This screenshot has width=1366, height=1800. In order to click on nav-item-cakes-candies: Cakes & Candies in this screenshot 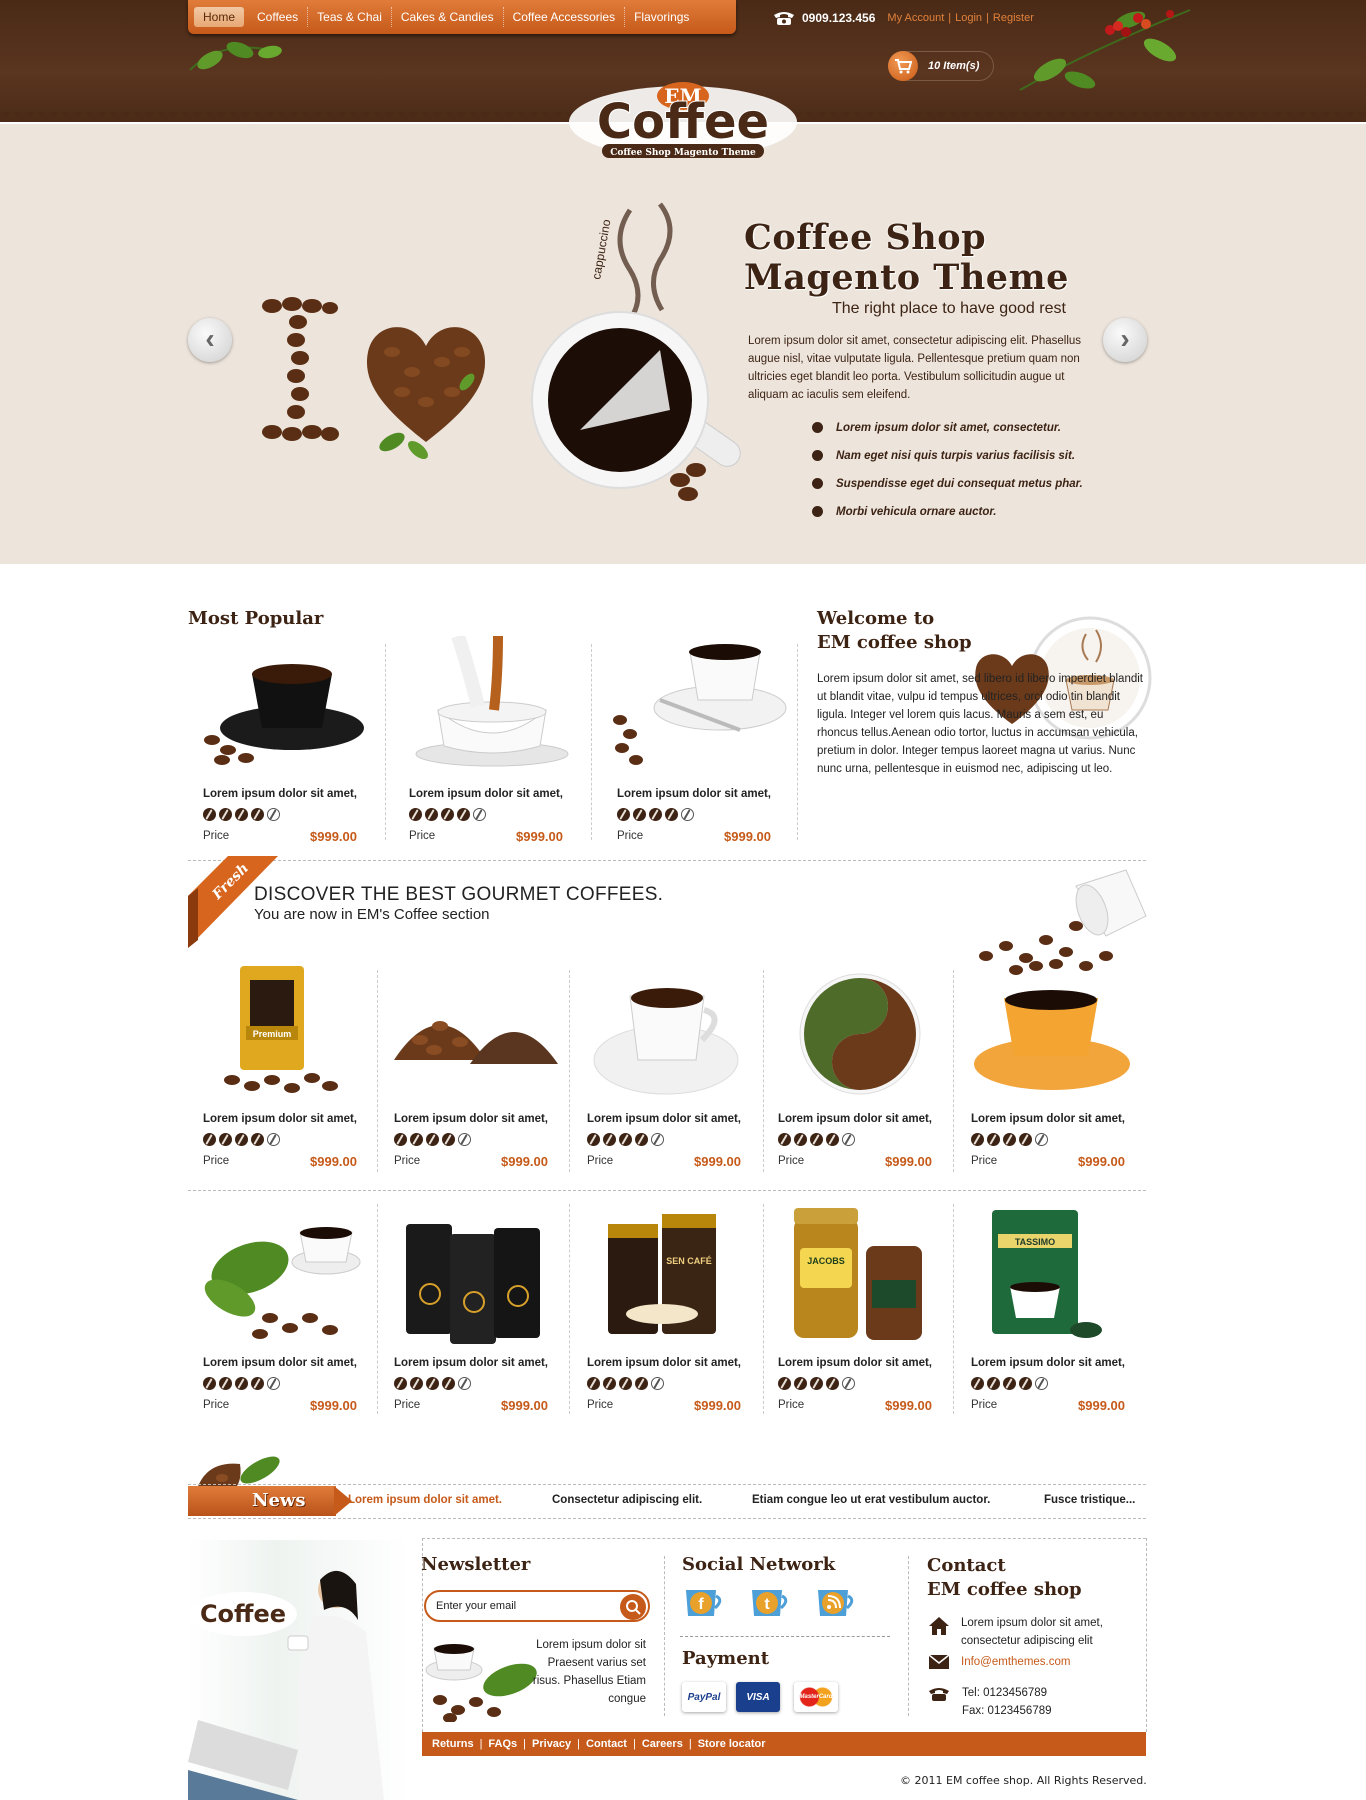, I will do `click(448, 17)`.